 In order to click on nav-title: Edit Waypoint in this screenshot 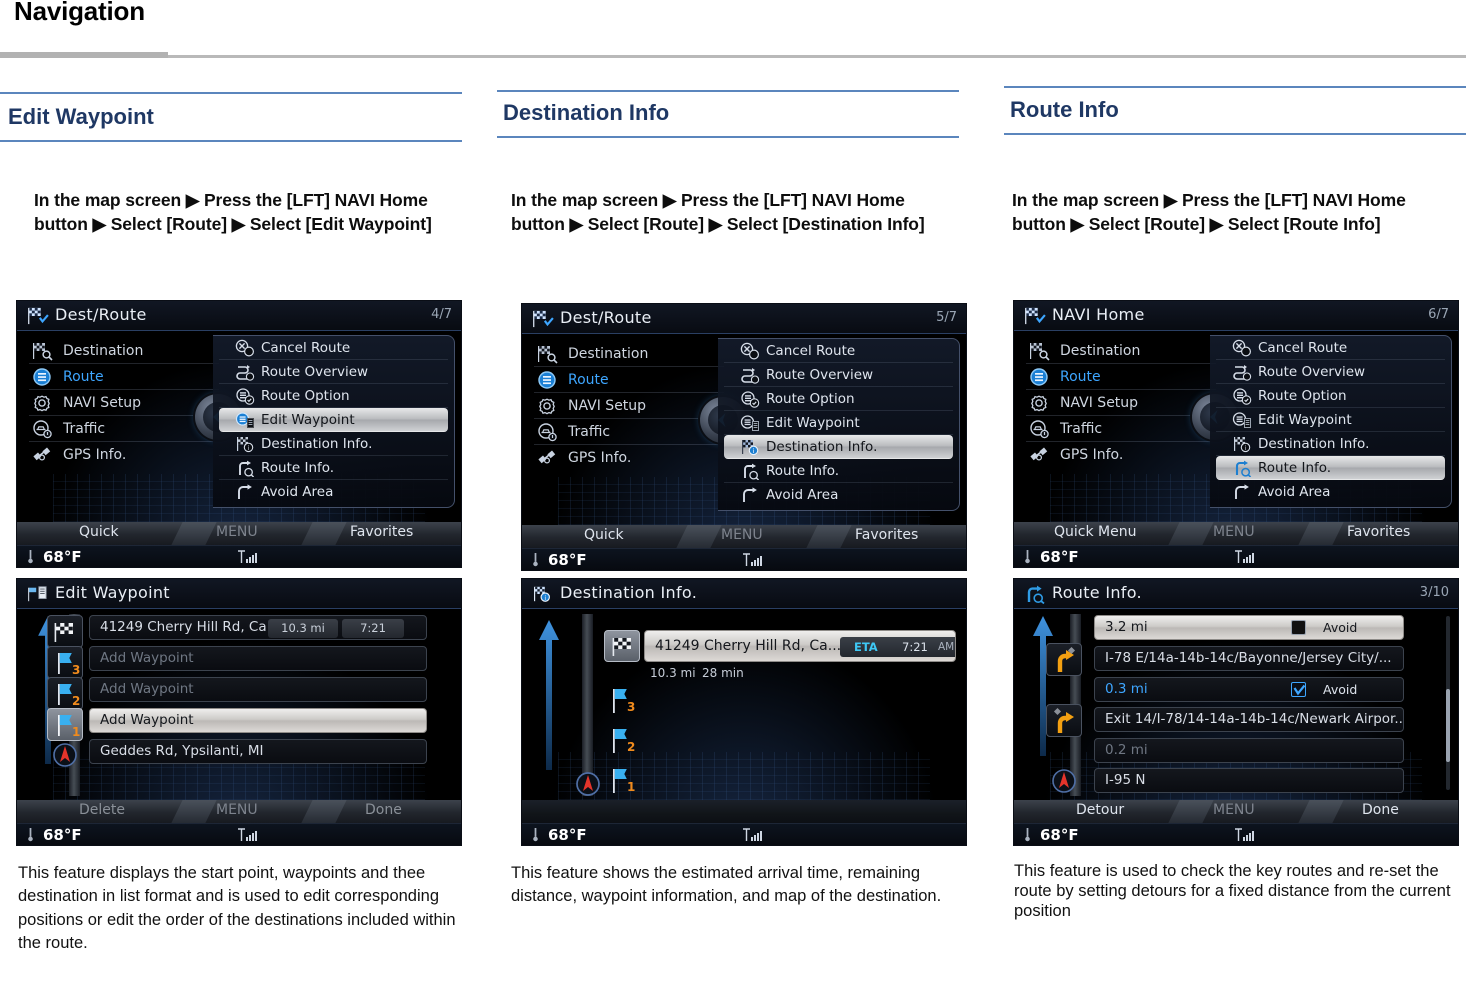, I will do `click(112, 592)`.